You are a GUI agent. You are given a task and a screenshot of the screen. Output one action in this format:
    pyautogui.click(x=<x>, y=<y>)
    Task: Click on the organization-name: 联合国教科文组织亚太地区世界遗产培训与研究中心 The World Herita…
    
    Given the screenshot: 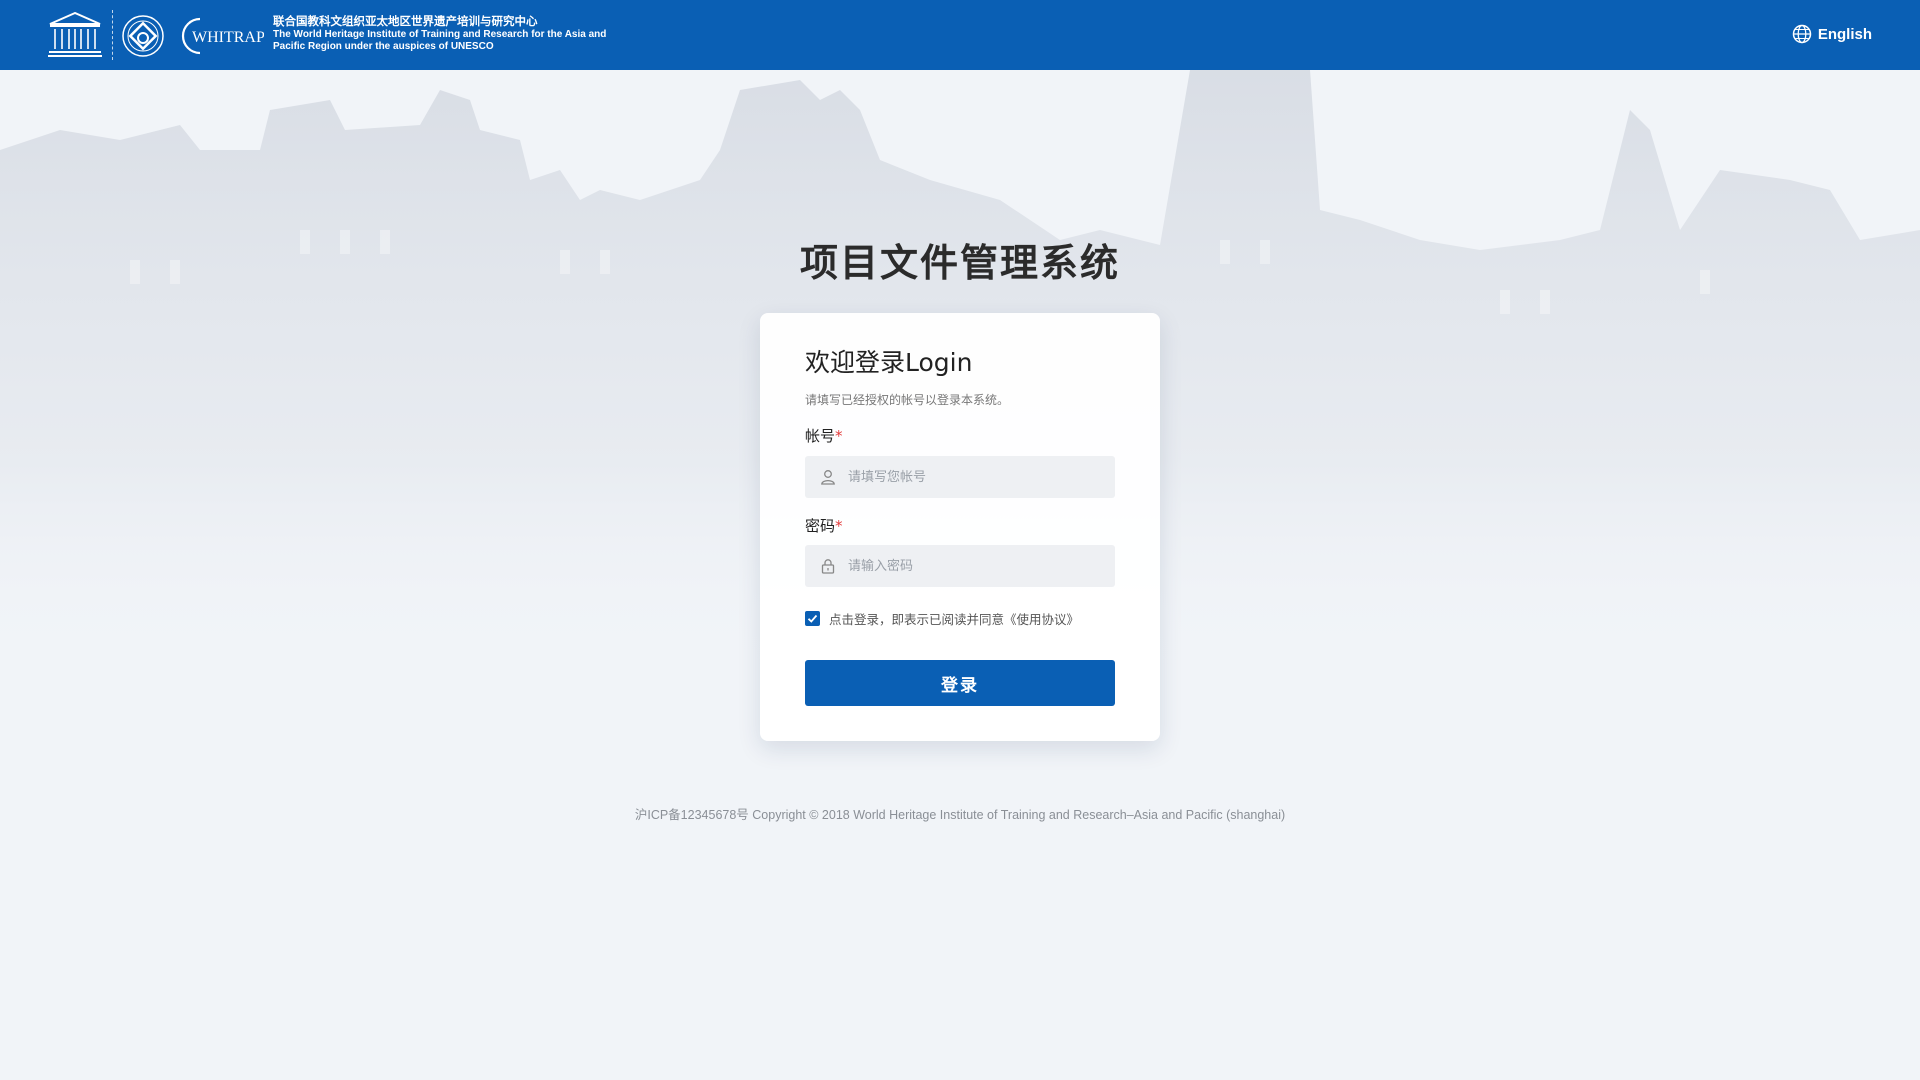 What is the action you would take?
    pyautogui.click(x=443, y=33)
    